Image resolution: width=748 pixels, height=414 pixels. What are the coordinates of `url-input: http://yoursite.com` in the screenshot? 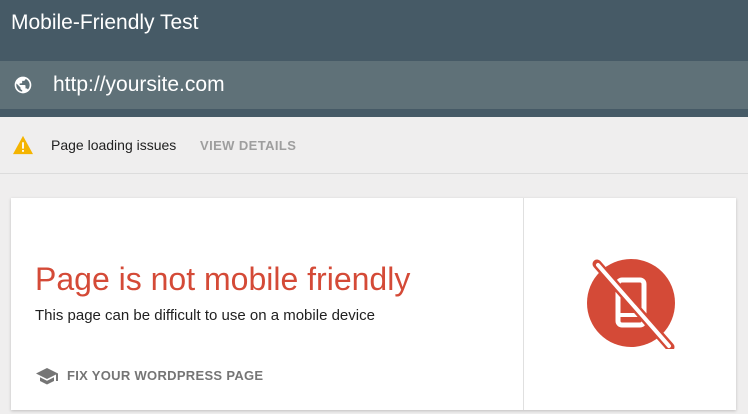 It's located at (139, 85).